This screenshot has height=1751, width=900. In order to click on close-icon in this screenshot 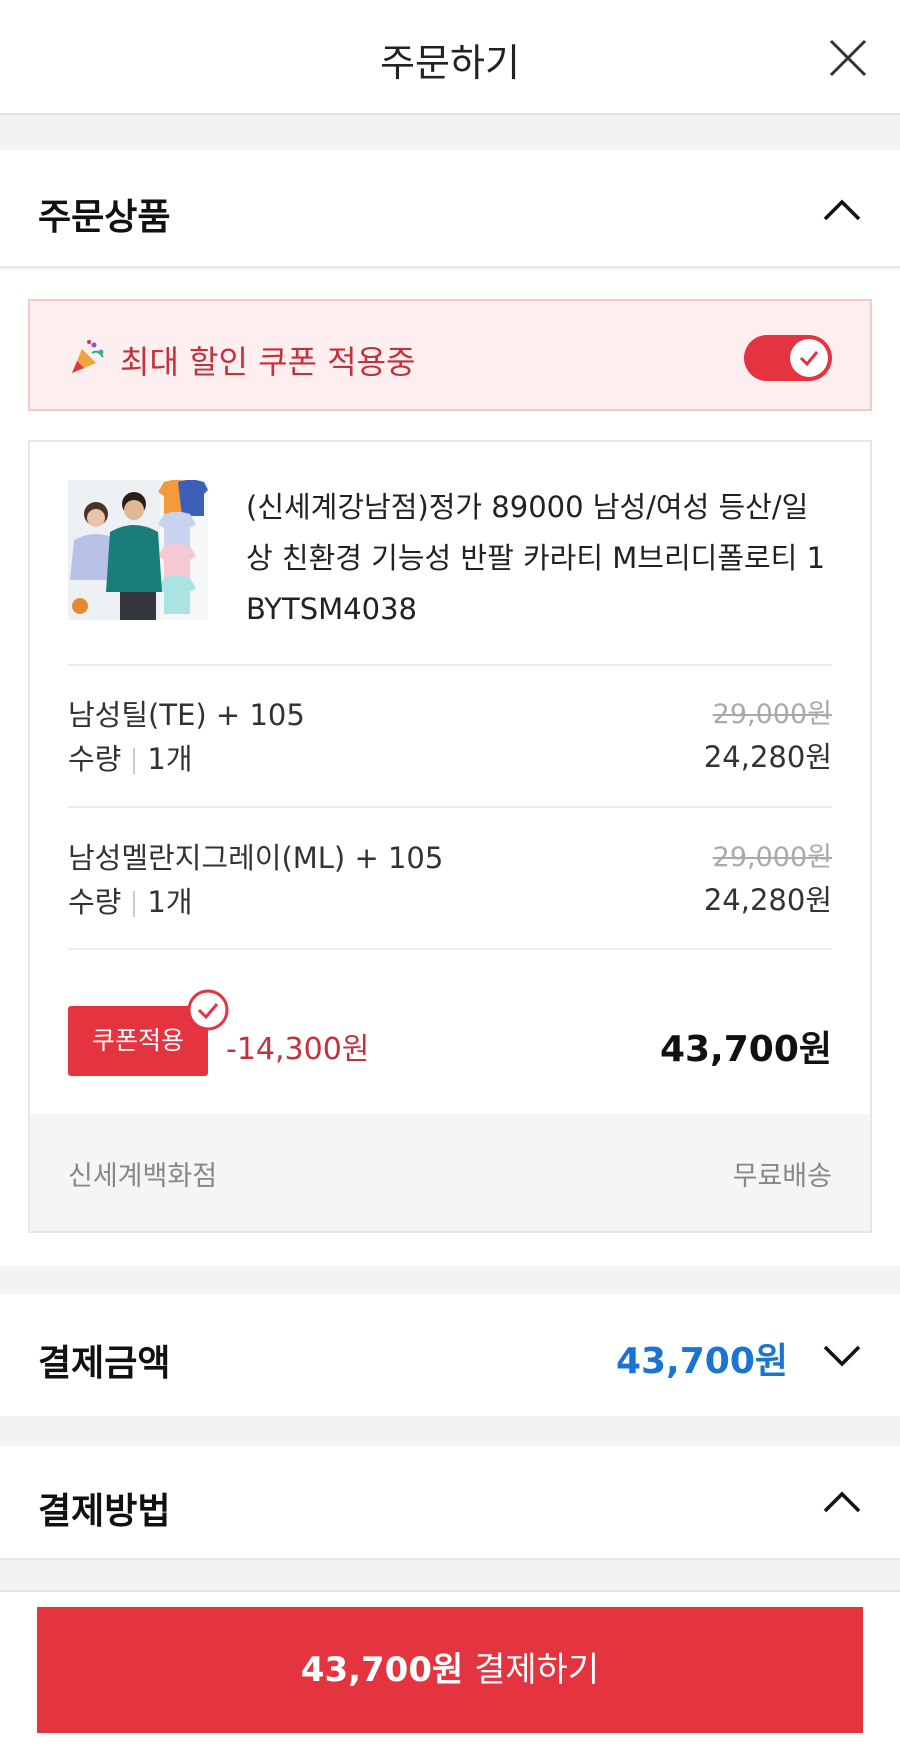, I will do `click(848, 58)`.